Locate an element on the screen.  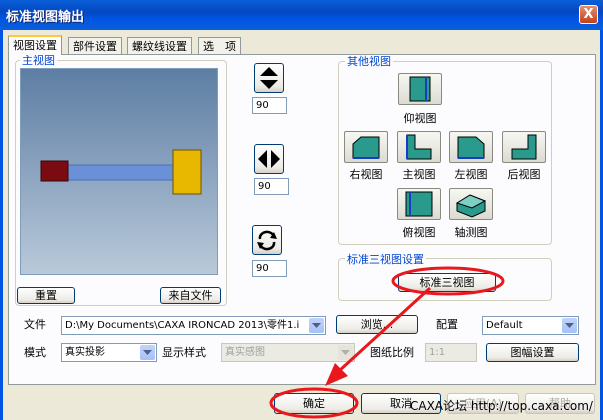
right-view-label: 右视图 is located at coordinates (366, 174).